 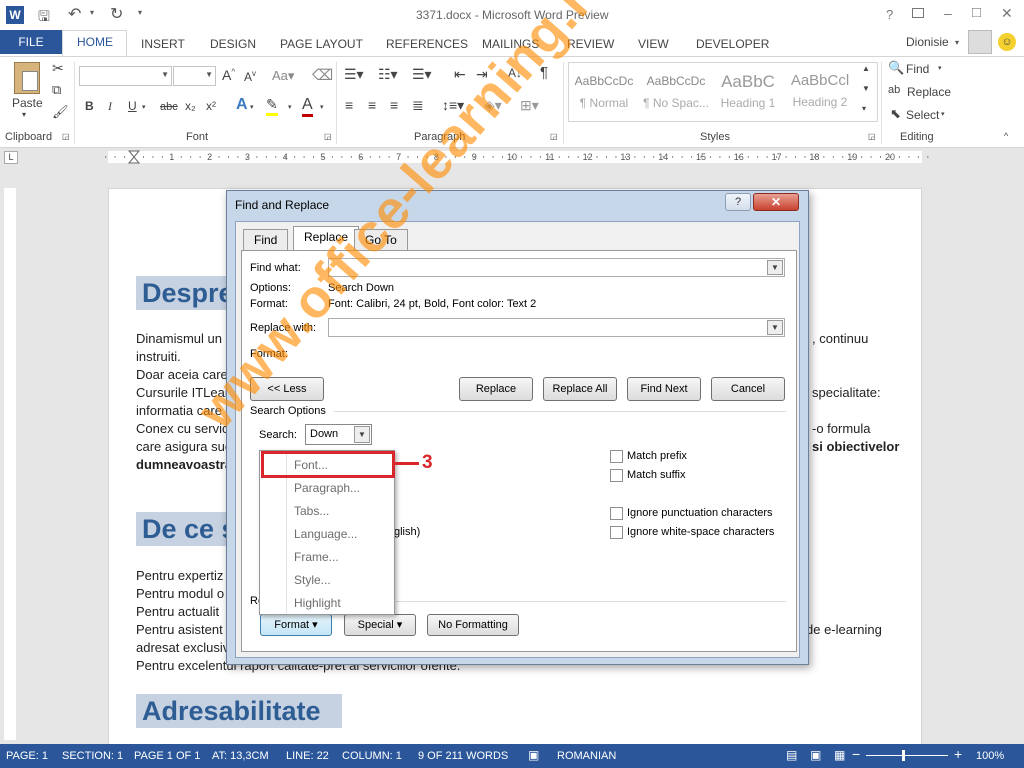 What do you see at coordinates (158, 356) in the screenshot?
I see `doc-line: instruiti.` at bounding box center [158, 356].